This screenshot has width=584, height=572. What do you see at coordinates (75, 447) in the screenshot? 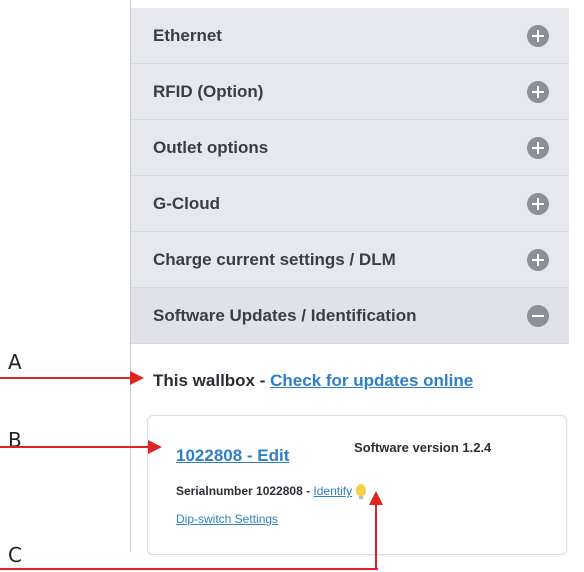
I see `annotation-arrow-b` at bounding box center [75, 447].